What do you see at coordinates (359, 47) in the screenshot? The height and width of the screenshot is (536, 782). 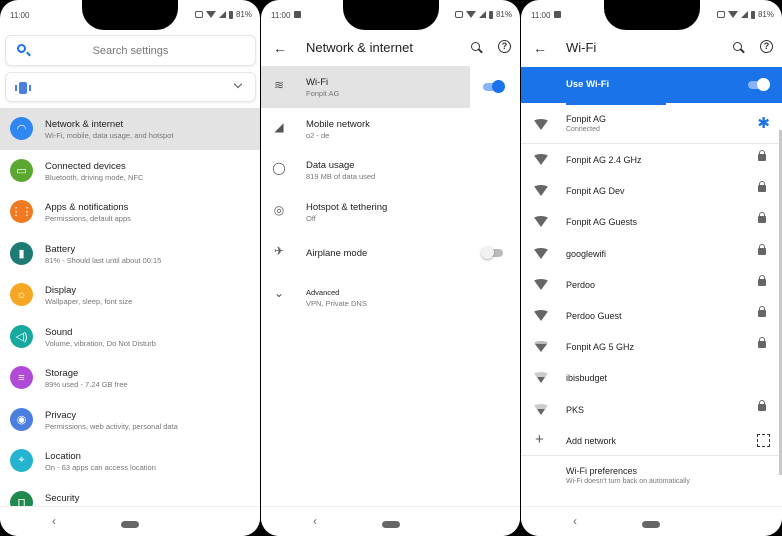 I see `page-title: Network & internet` at bounding box center [359, 47].